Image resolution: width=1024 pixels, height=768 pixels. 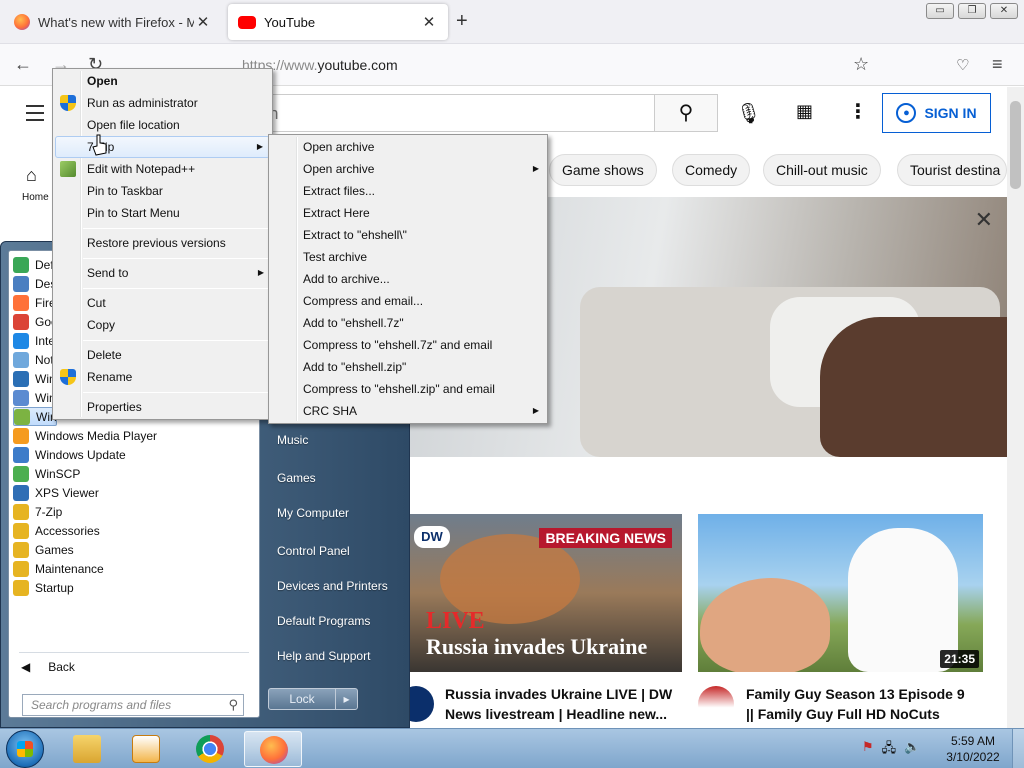 What do you see at coordinates (162, 81) in the screenshot?
I see `menu-item-open: Open` at bounding box center [162, 81].